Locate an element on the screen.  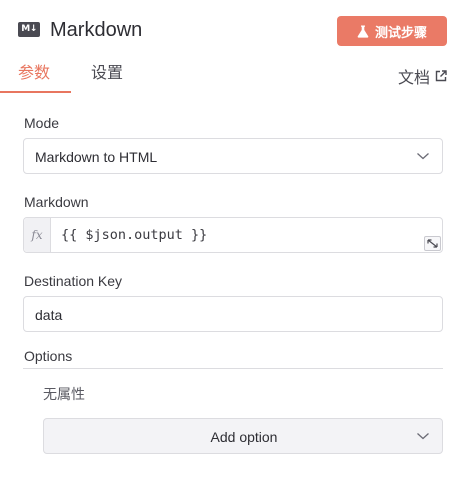
docs-link: 文档 is located at coordinates (422, 76).